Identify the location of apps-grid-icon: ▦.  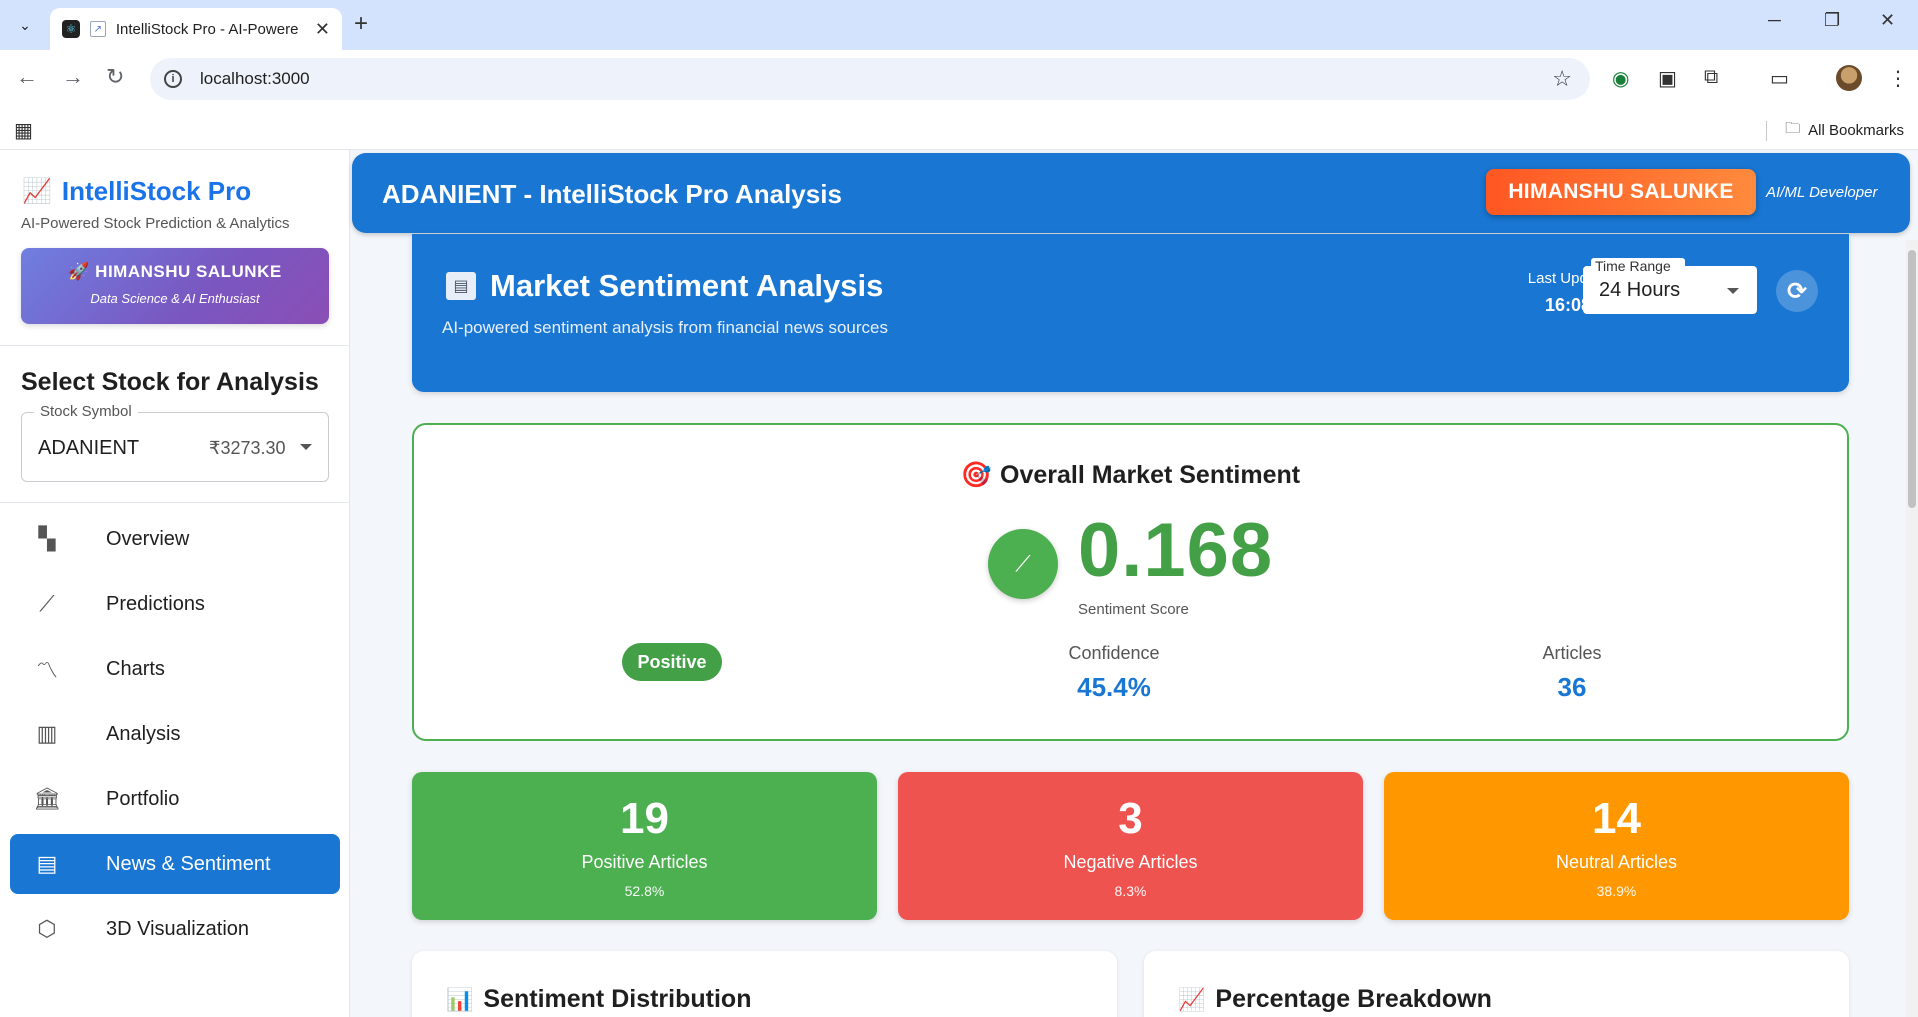
(23, 130).